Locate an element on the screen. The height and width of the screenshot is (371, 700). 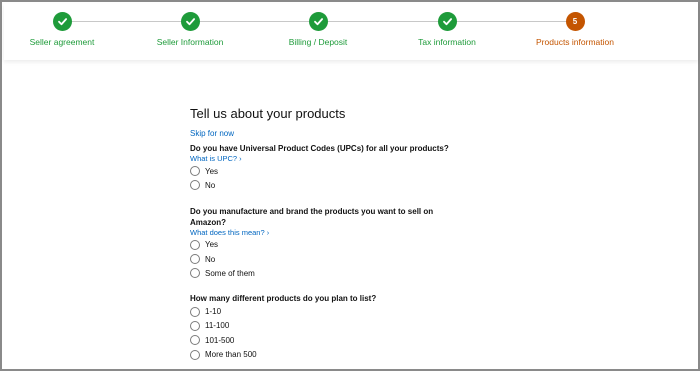
radio-label: 101-500 is located at coordinates (220, 340).